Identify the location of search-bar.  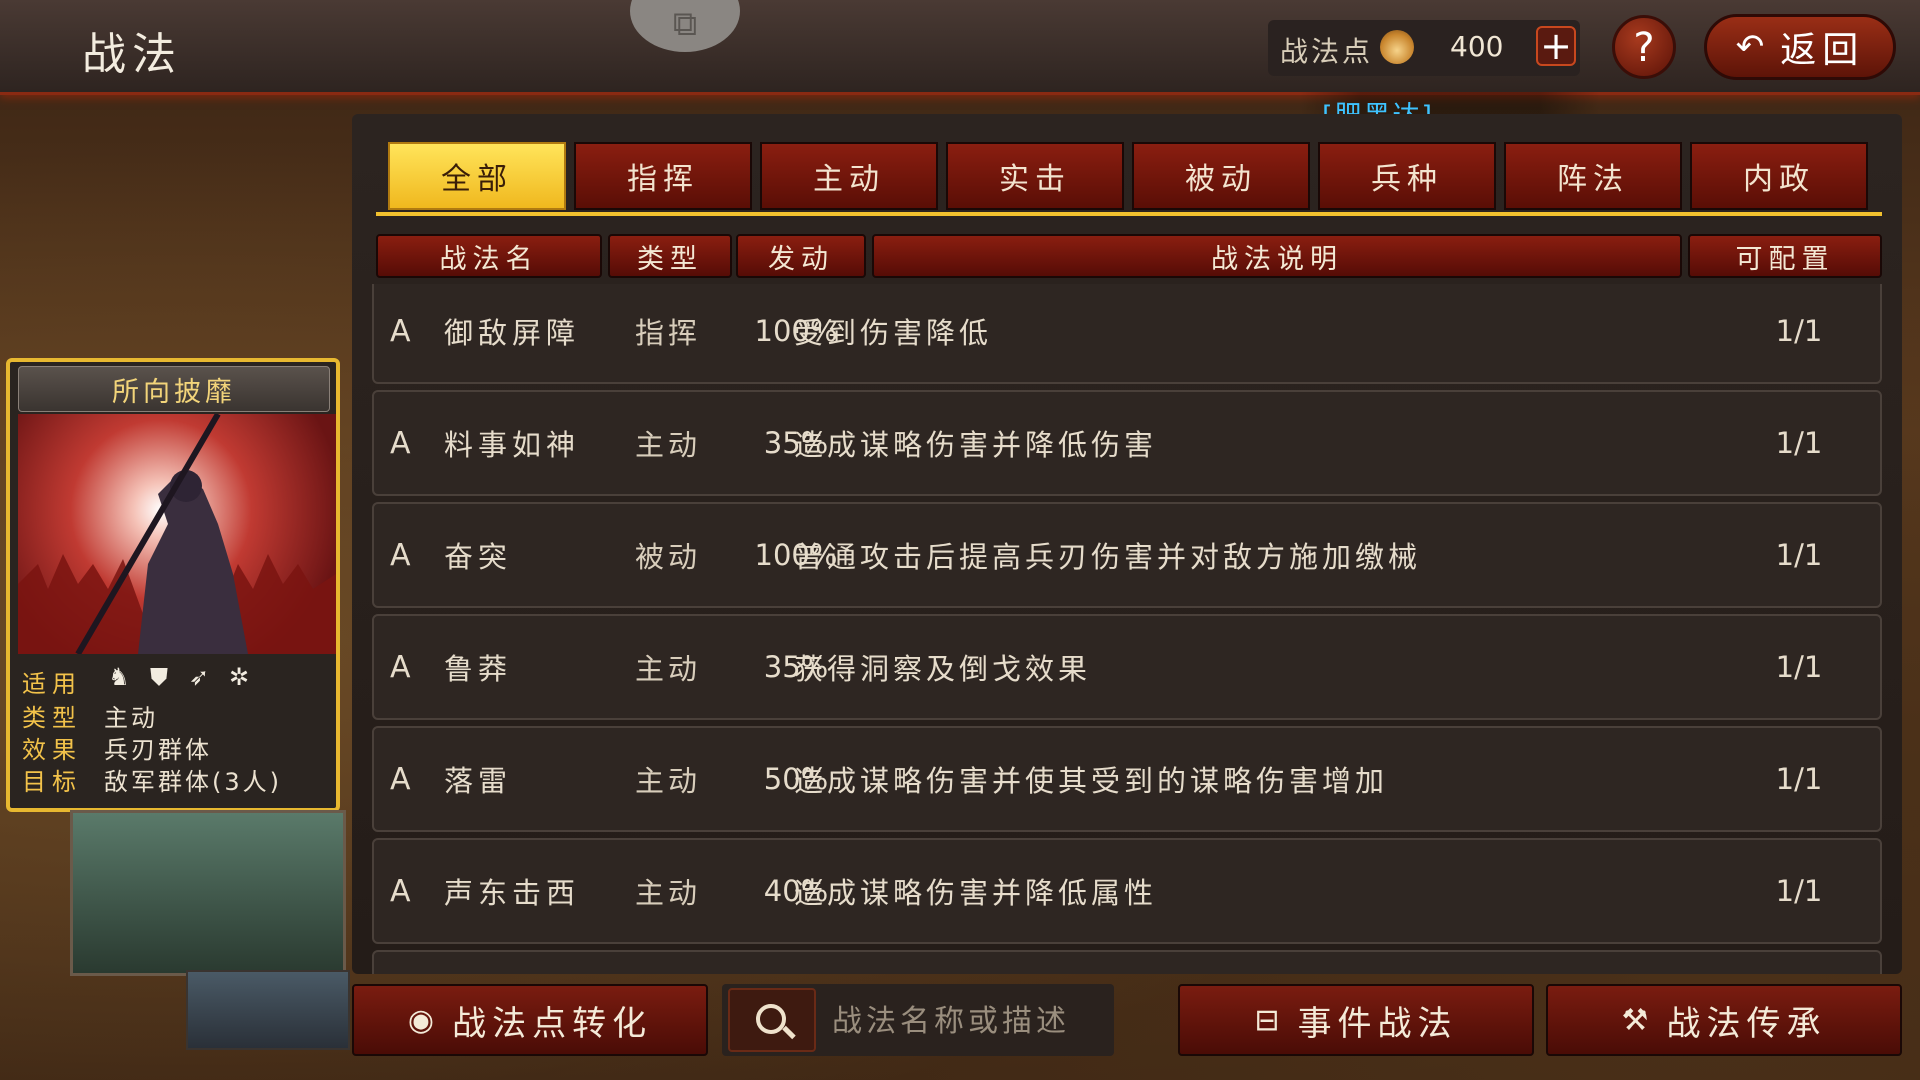
(918, 1020).